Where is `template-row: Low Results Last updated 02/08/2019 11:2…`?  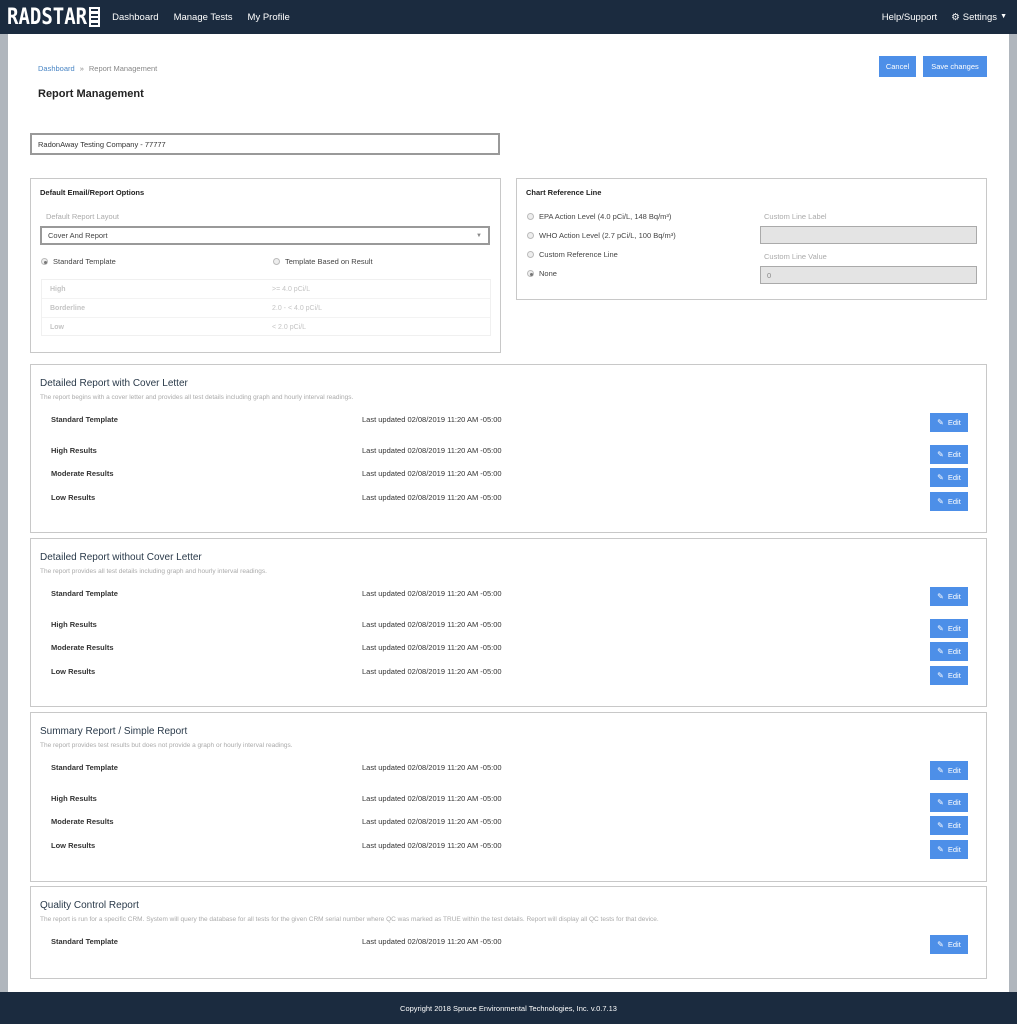
template-row: Low Results Last updated 02/08/2019 11:2… is located at coordinates (508, 502).